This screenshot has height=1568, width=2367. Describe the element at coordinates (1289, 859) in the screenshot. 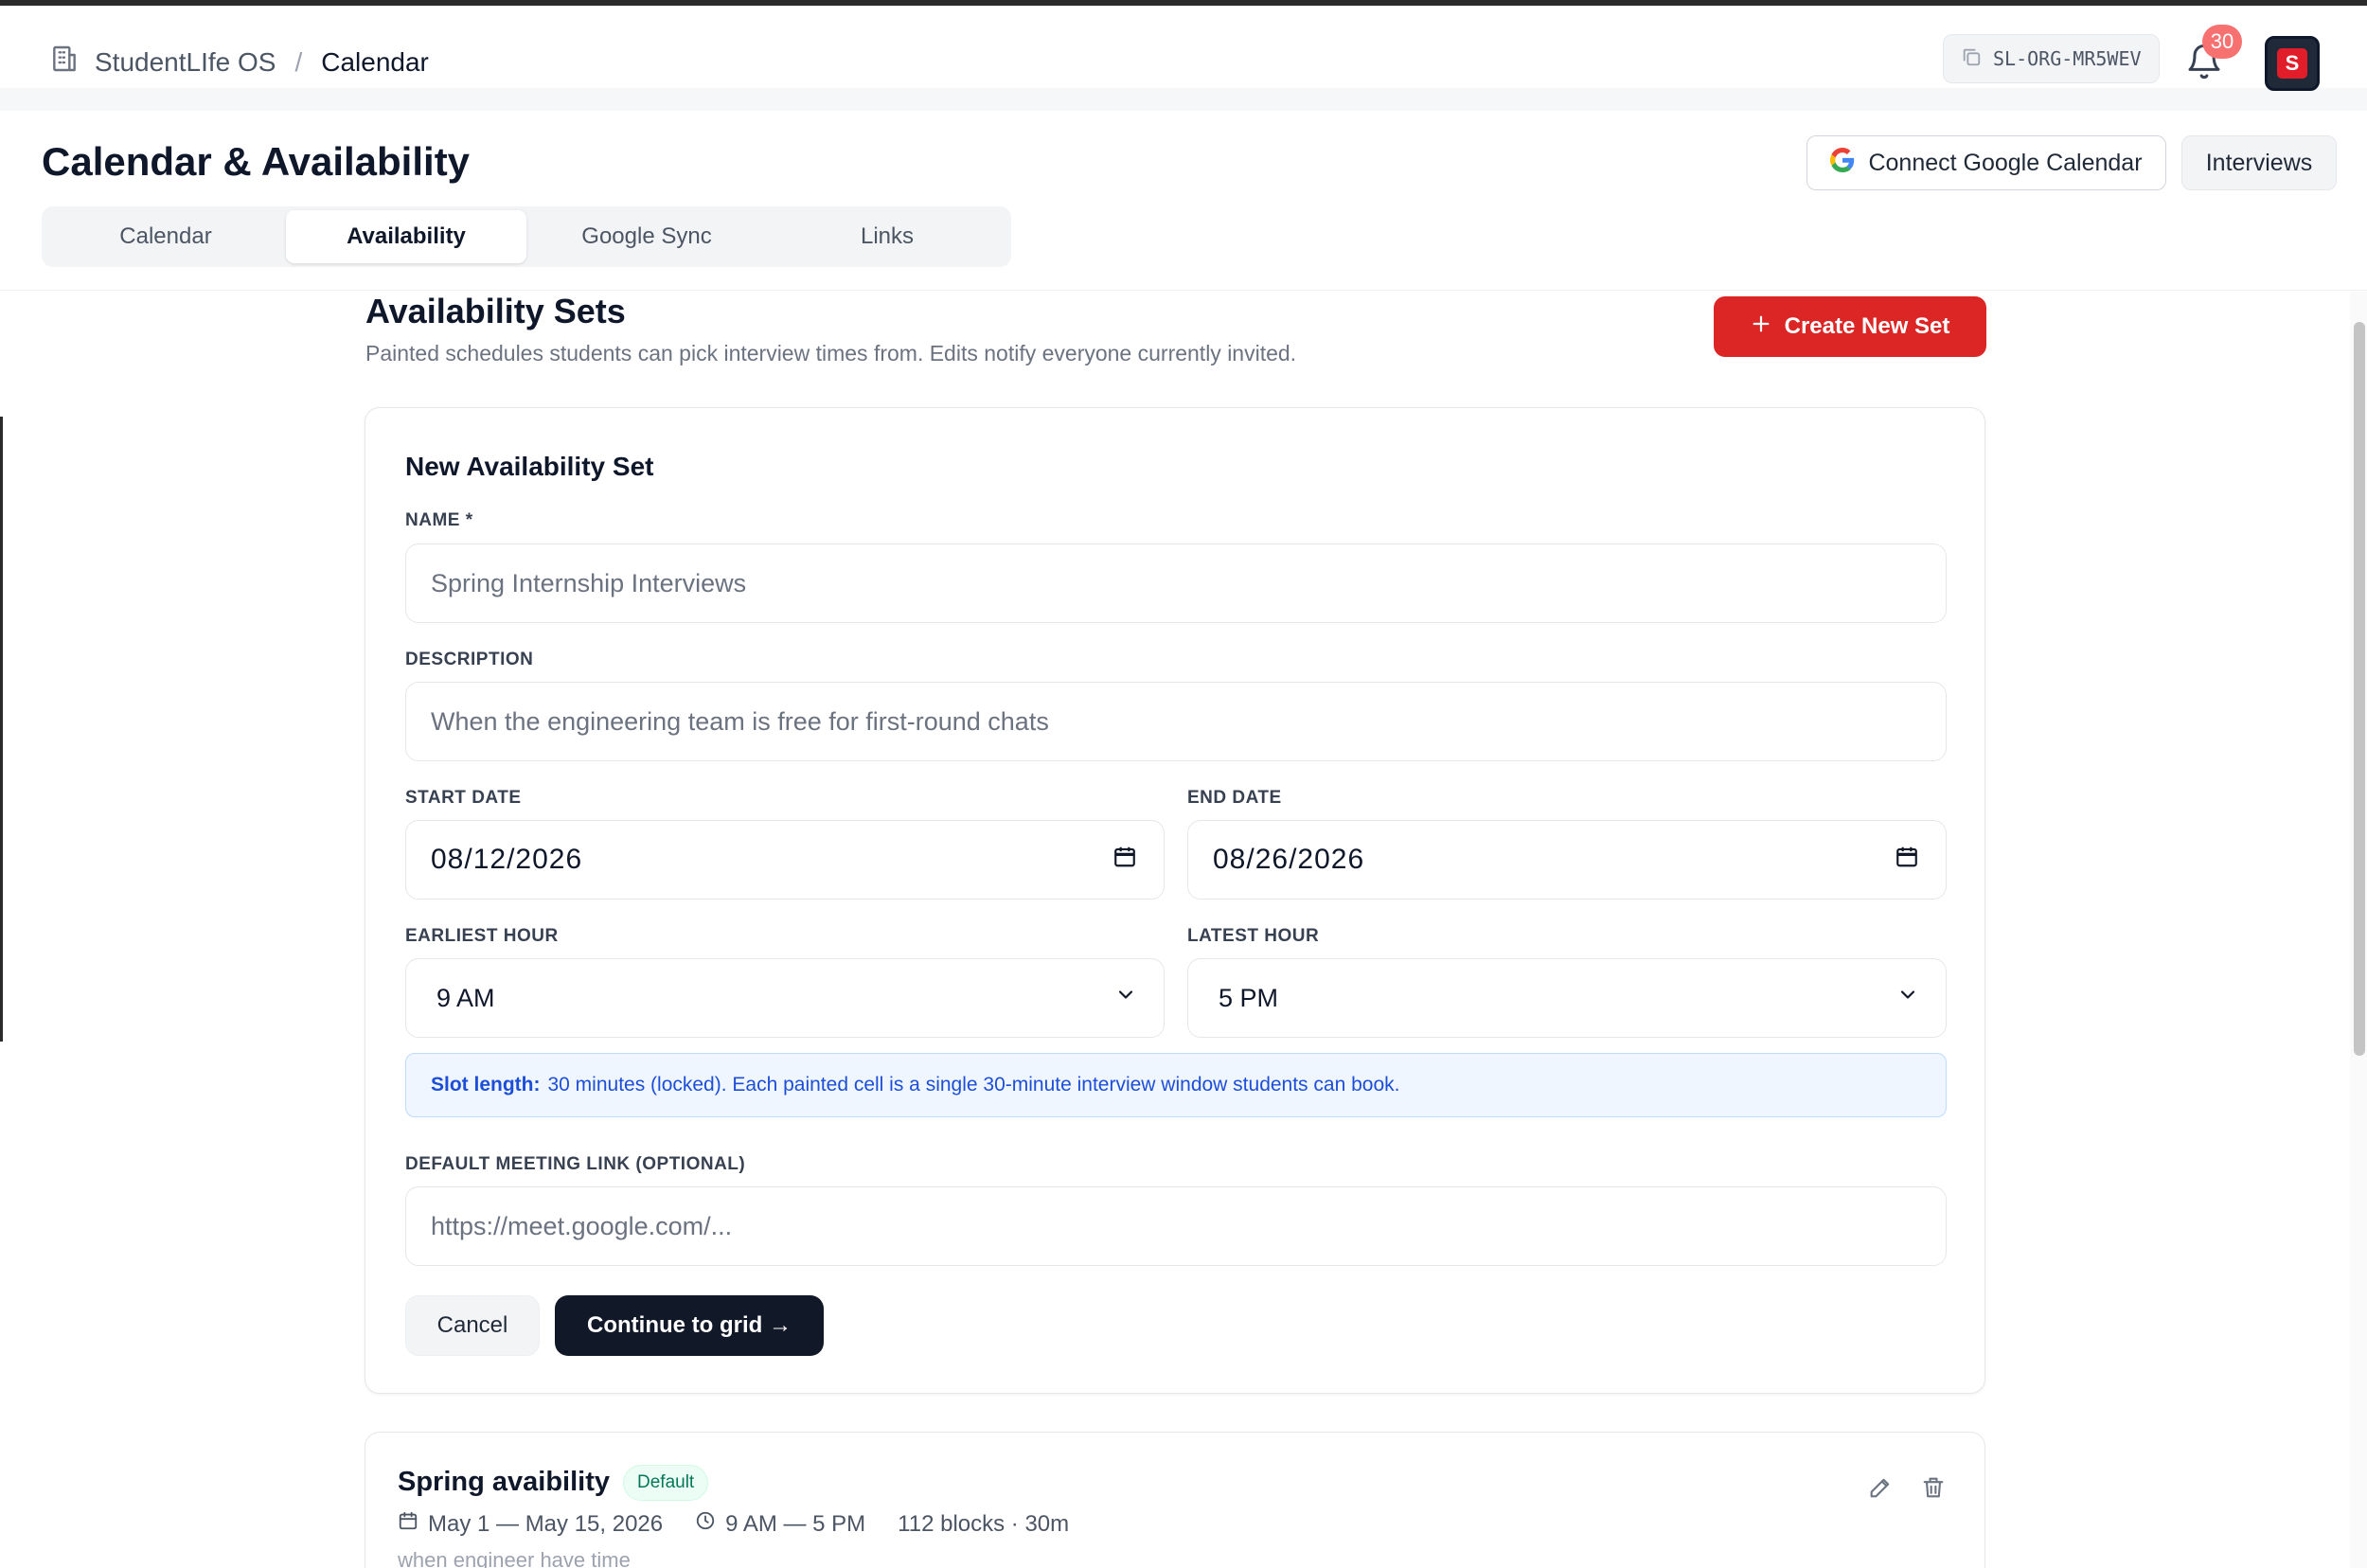

I see `end-date-value: 08/26/2026` at that location.